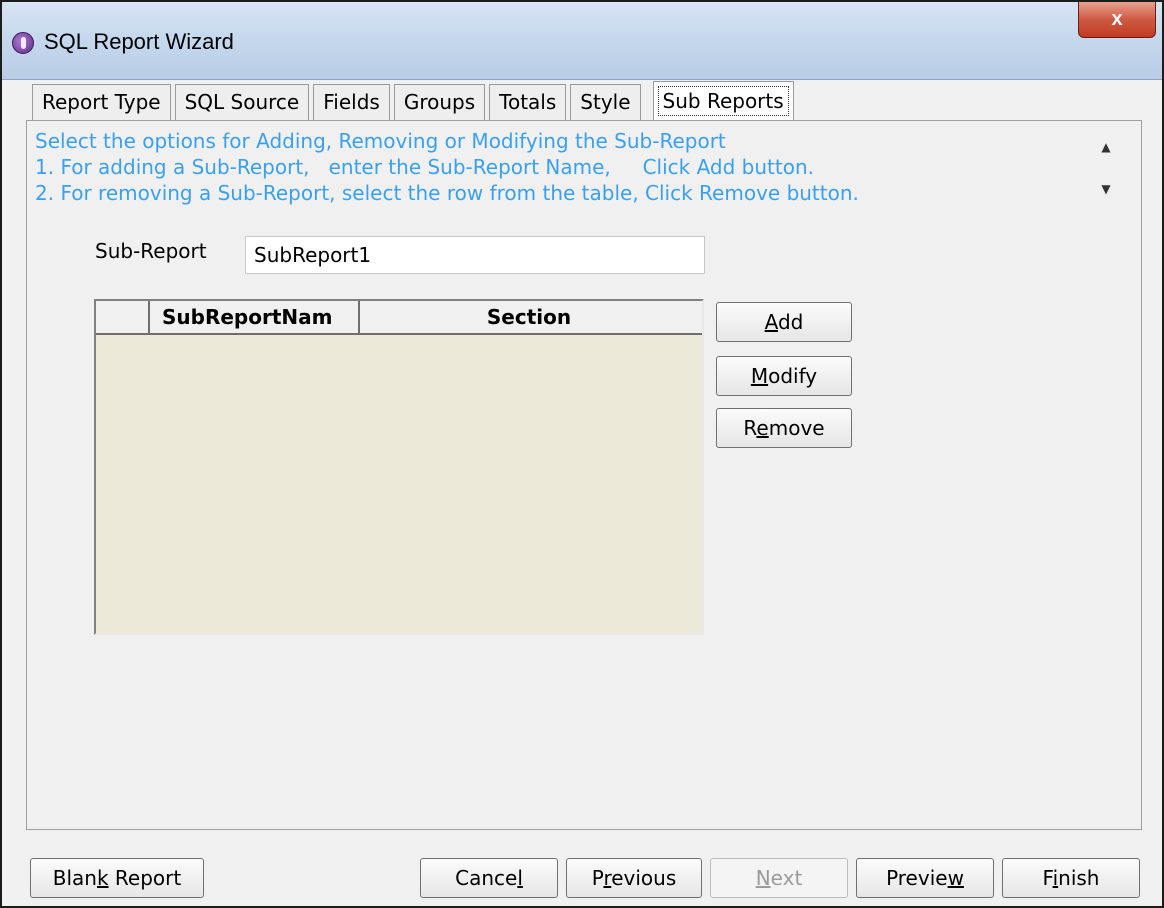 The width and height of the screenshot is (1164, 908). Describe the element at coordinates (139, 41) in the screenshot. I see `window-title: SQL Report Wizard` at that location.